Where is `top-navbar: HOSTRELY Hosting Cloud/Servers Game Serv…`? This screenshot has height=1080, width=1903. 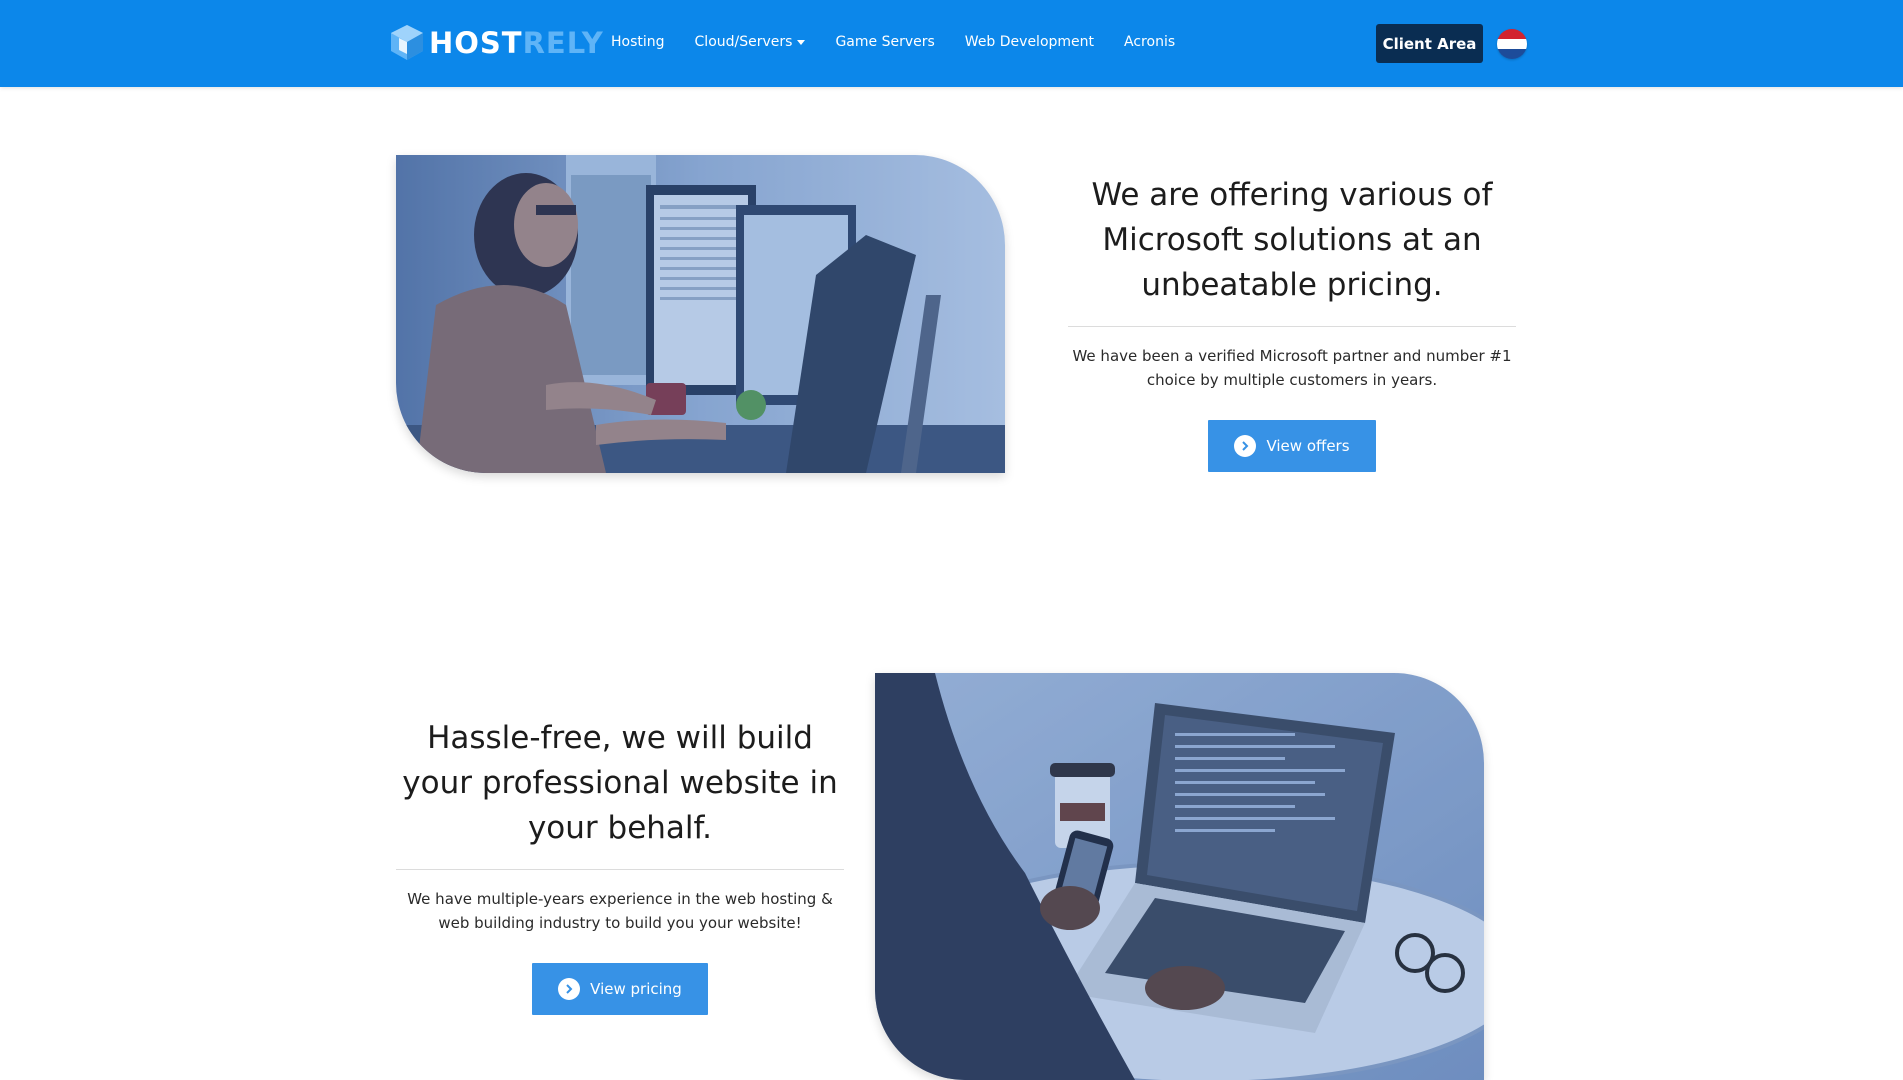 top-navbar: HOSTRELY Hosting Cloud/Servers Game Serv… is located at coordinates (951, 43).